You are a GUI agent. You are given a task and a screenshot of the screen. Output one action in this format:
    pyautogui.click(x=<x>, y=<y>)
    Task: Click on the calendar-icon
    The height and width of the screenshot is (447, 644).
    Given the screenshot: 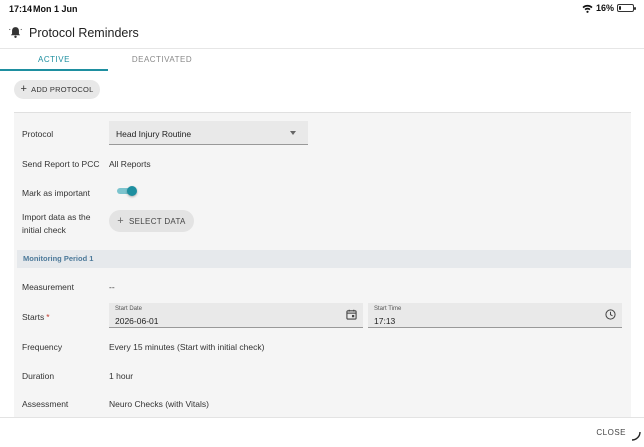 What is the action you would take?
    pyautogui.click(x=351, y=314)
    